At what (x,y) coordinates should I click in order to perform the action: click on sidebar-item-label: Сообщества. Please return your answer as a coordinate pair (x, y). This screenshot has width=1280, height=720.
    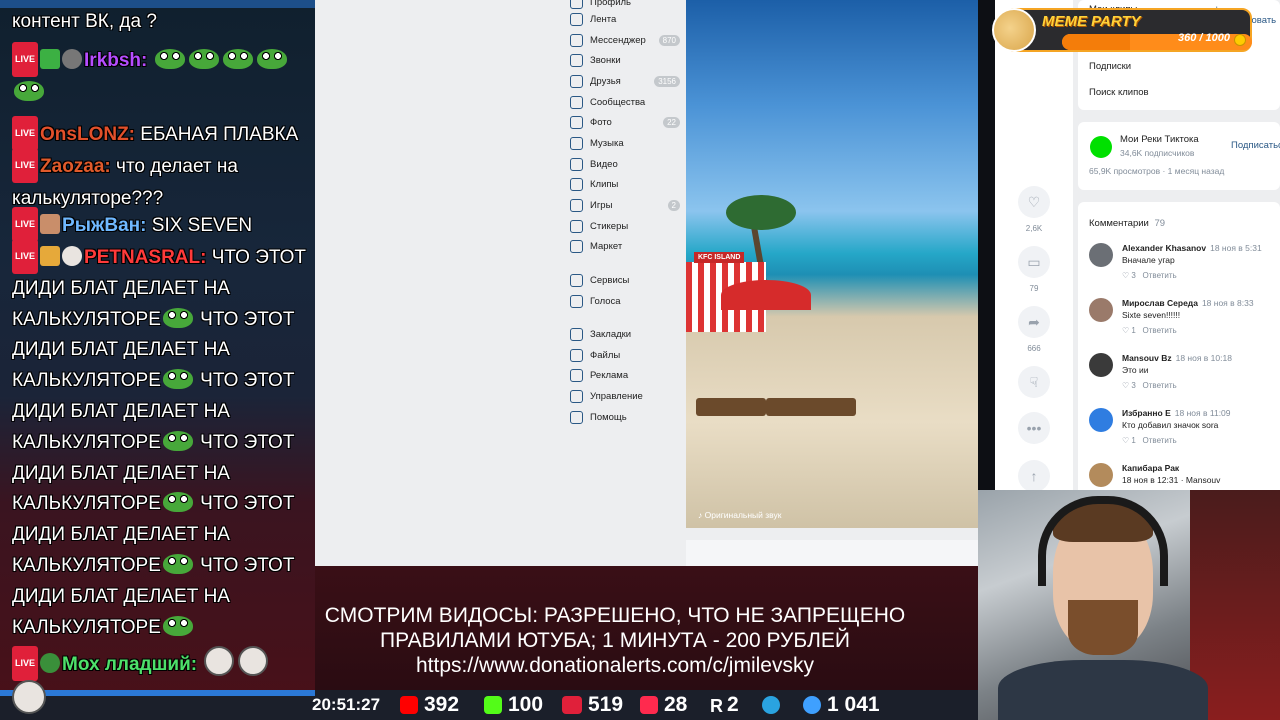
    Looking at the image, I should click on (618, 102).